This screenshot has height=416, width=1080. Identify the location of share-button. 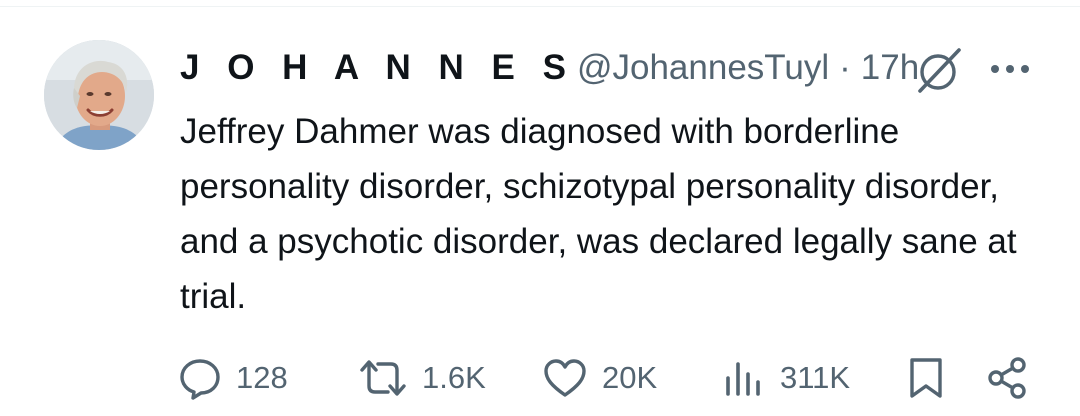
(1008, 378).